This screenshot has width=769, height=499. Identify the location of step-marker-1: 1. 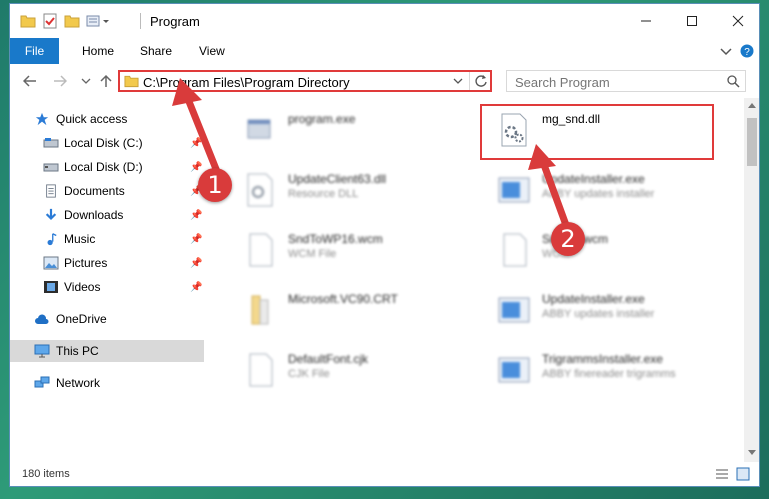
(215, 185).